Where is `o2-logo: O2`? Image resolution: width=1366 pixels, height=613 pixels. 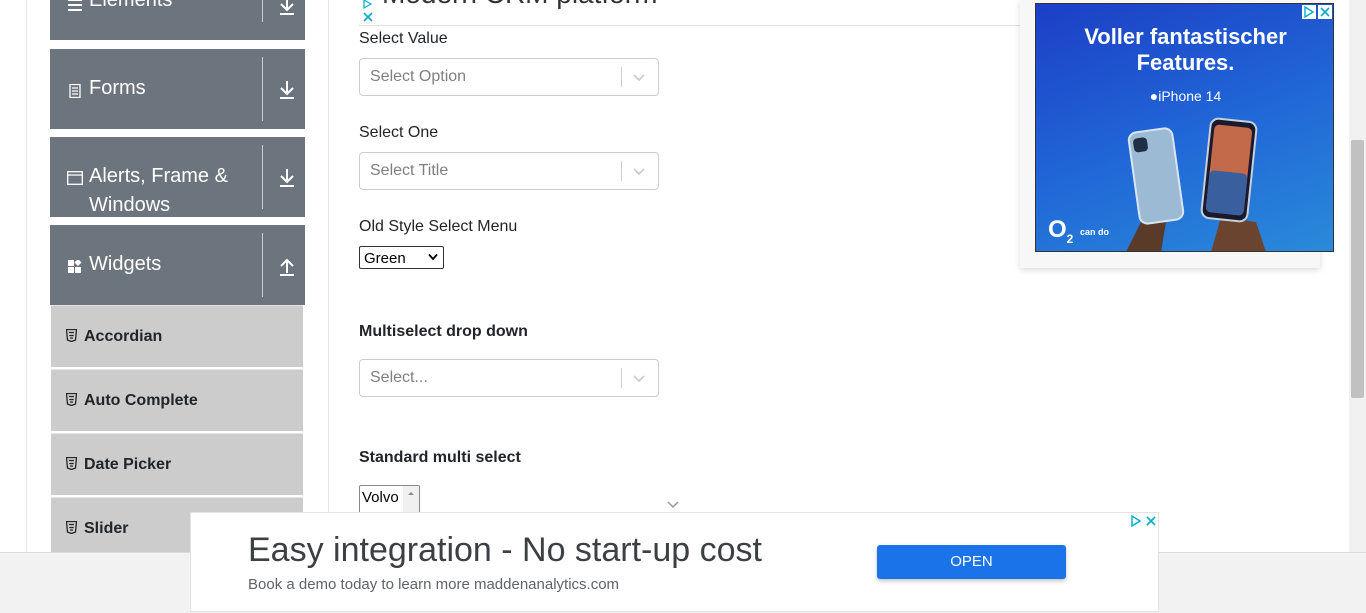
o2-logo: O2 is located at coordinates (1060, 231).